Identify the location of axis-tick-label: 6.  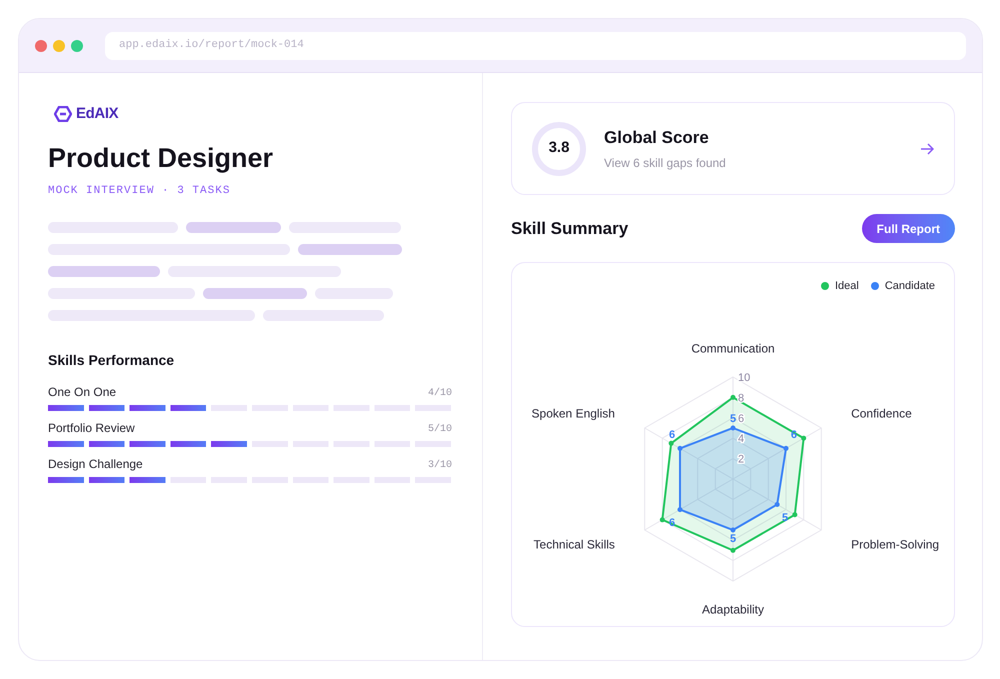
(741, 418).